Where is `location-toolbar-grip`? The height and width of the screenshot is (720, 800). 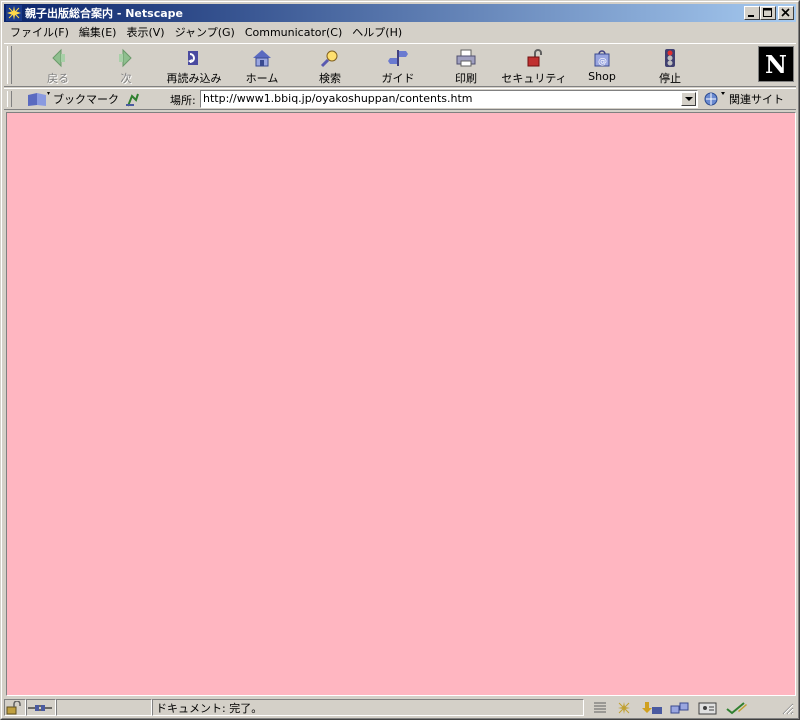 location-toolbar-grip is located at coordinates (9, 99).